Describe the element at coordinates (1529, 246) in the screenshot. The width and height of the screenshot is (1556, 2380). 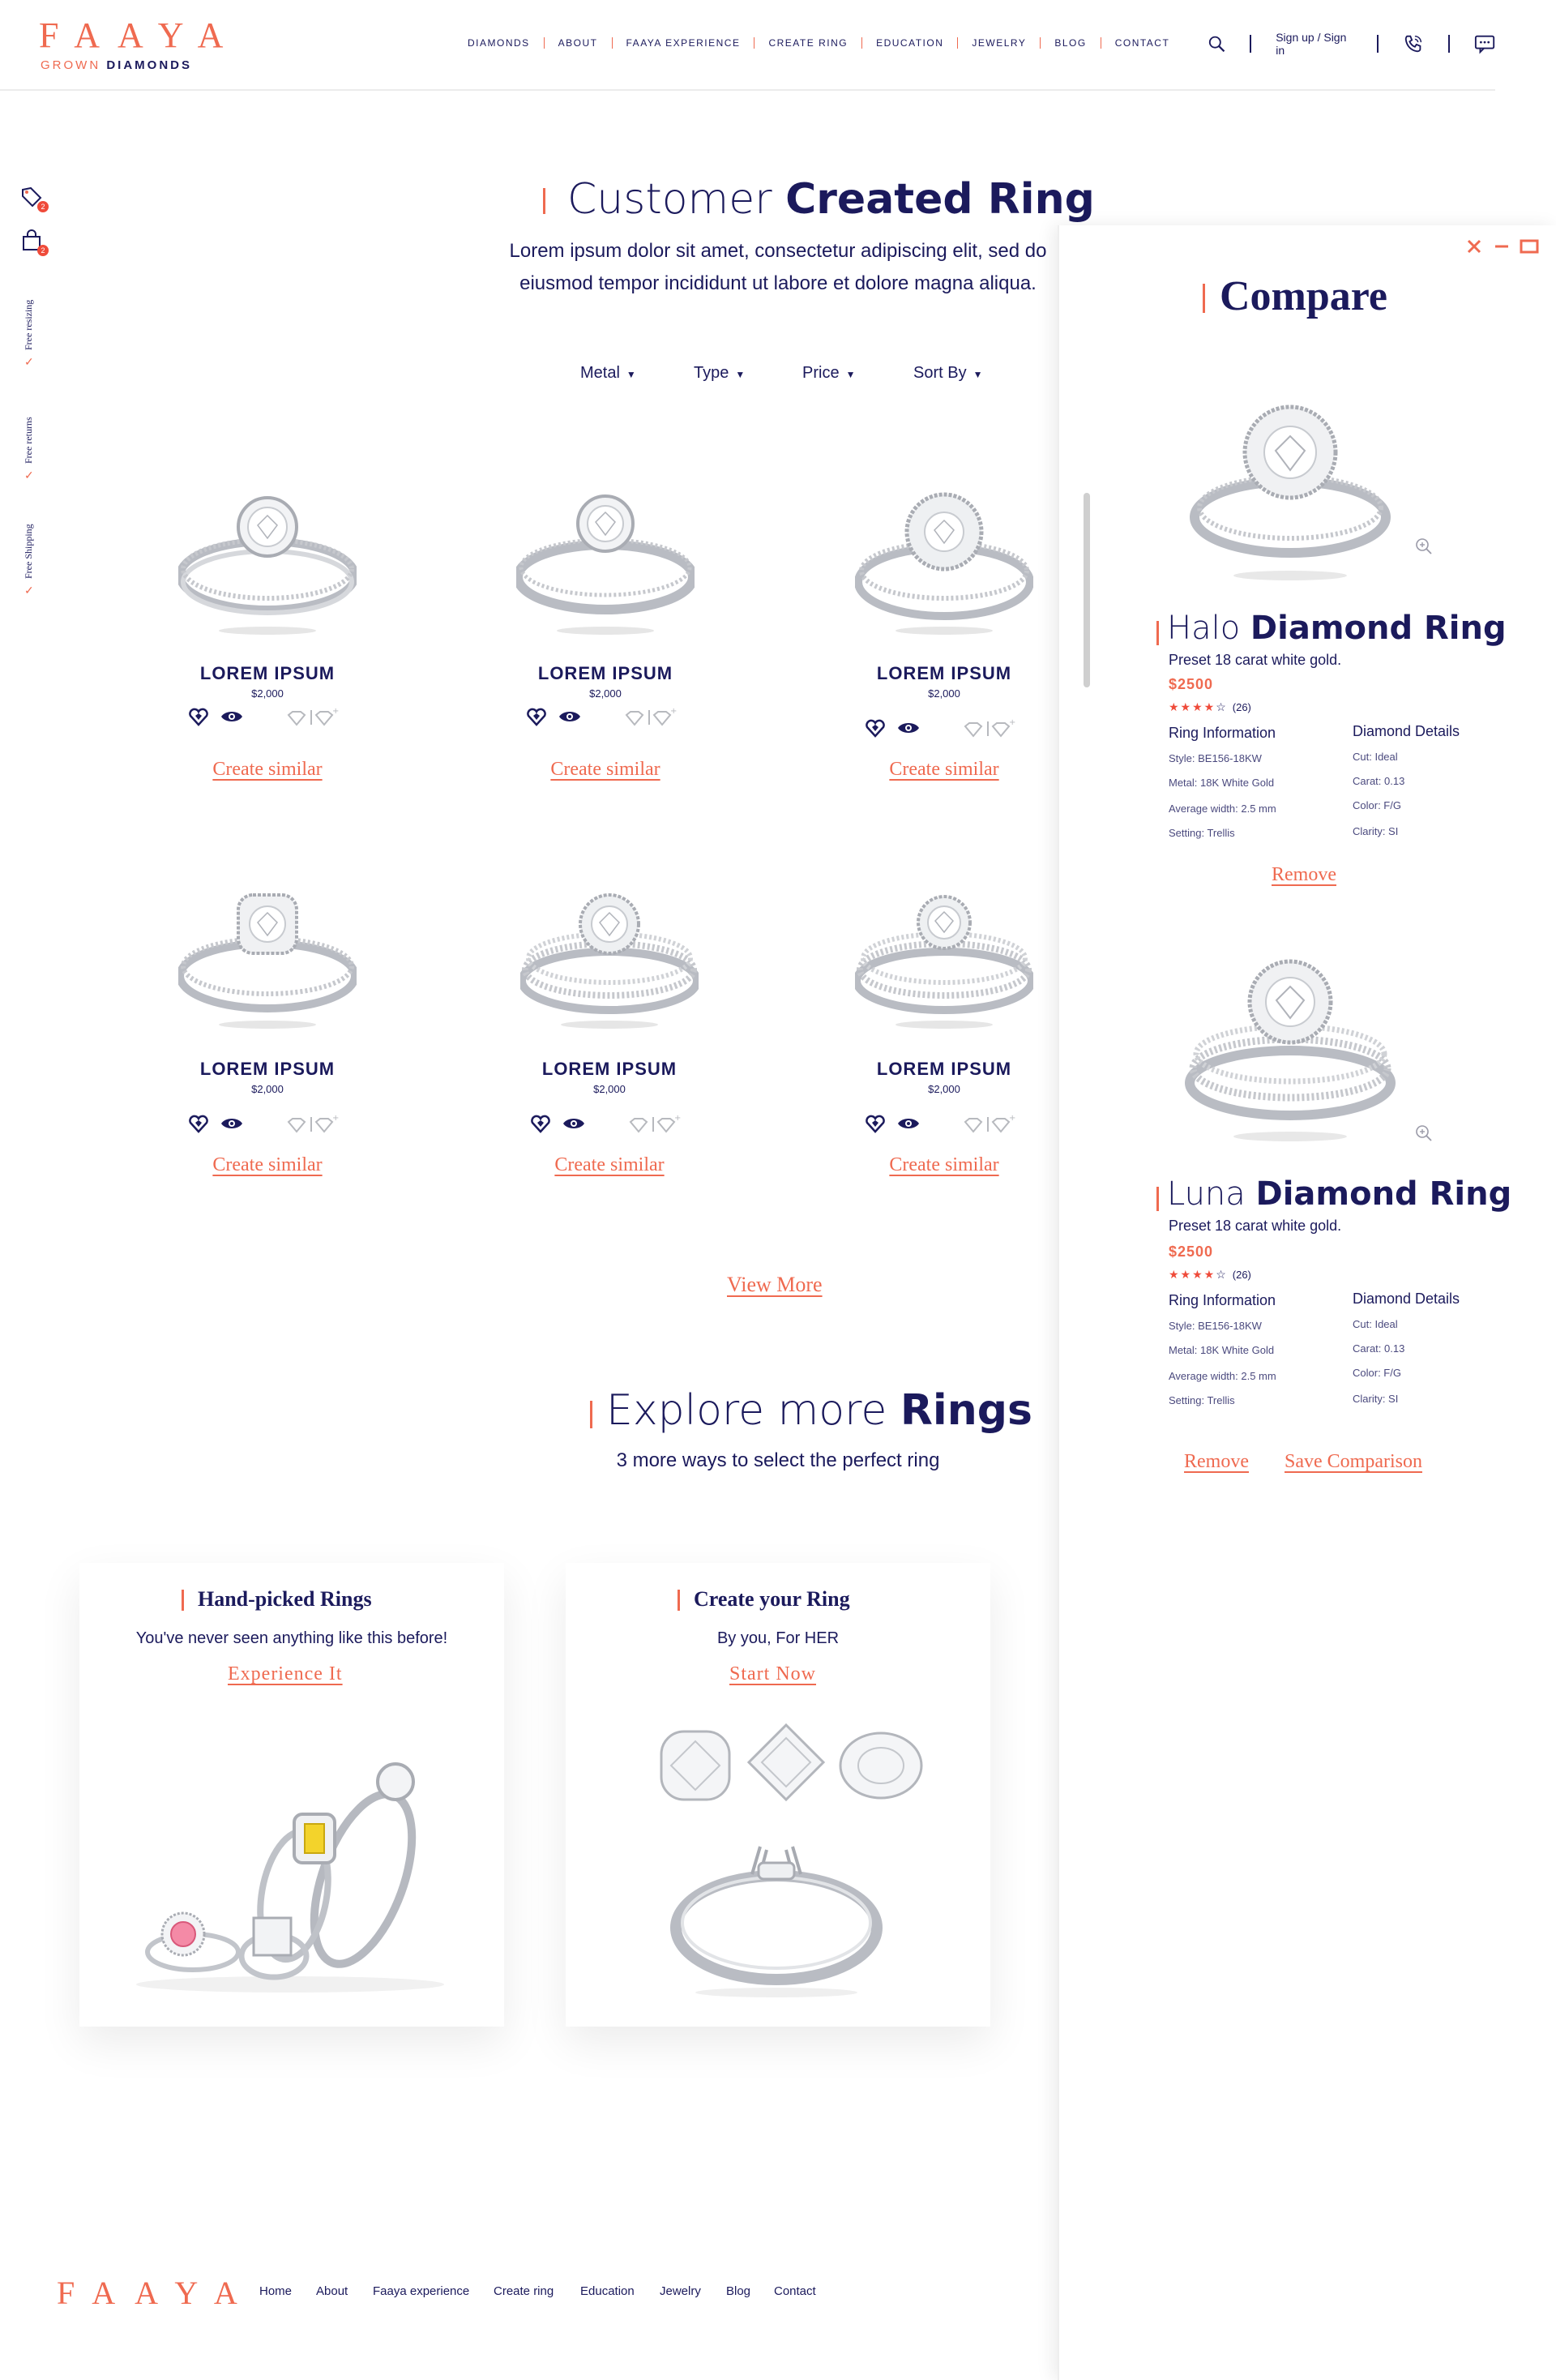
I see `maximize-icon` at that location.